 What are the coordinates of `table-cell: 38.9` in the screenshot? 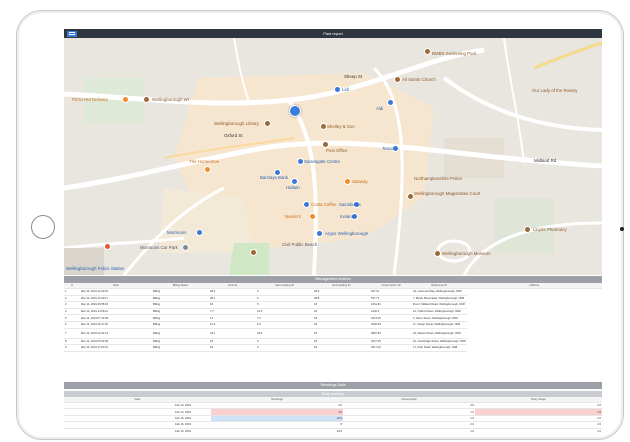 It's located at (341, 292).